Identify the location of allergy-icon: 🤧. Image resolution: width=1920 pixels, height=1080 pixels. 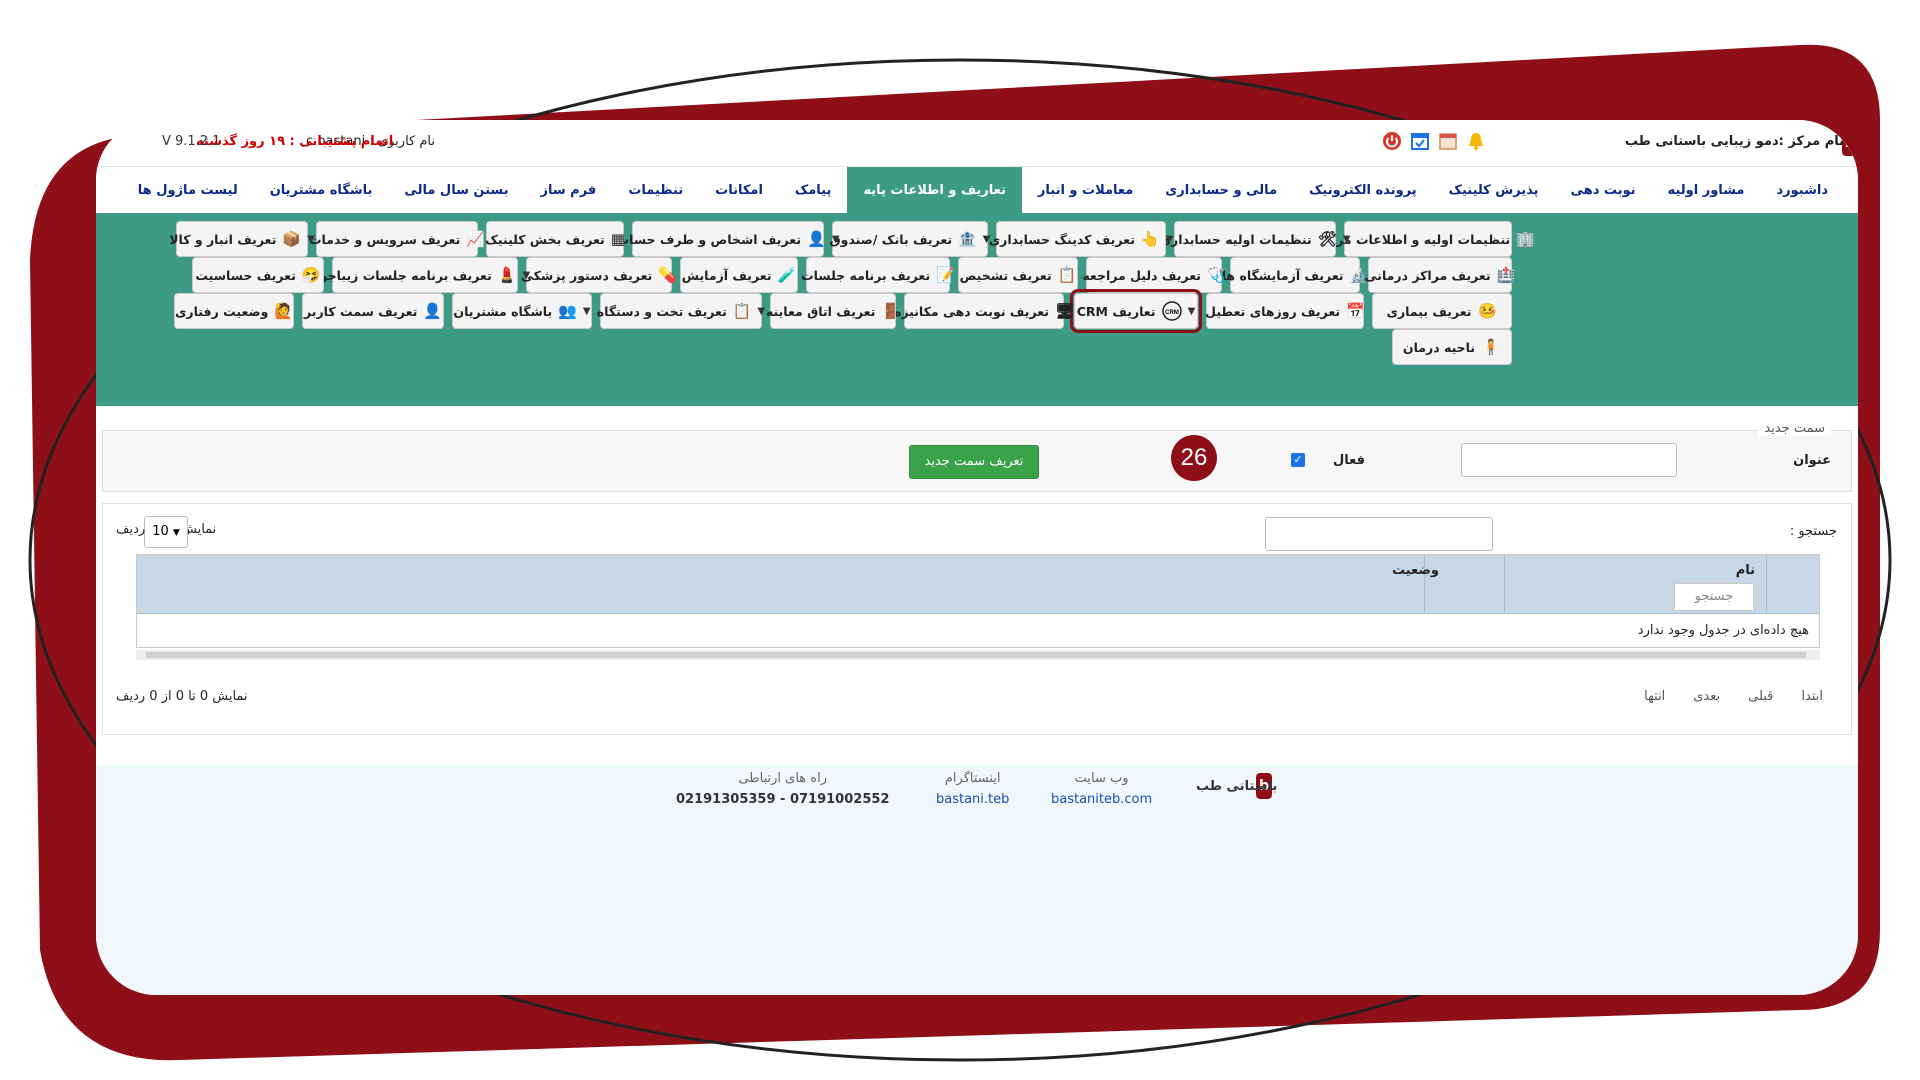
(311, 275).